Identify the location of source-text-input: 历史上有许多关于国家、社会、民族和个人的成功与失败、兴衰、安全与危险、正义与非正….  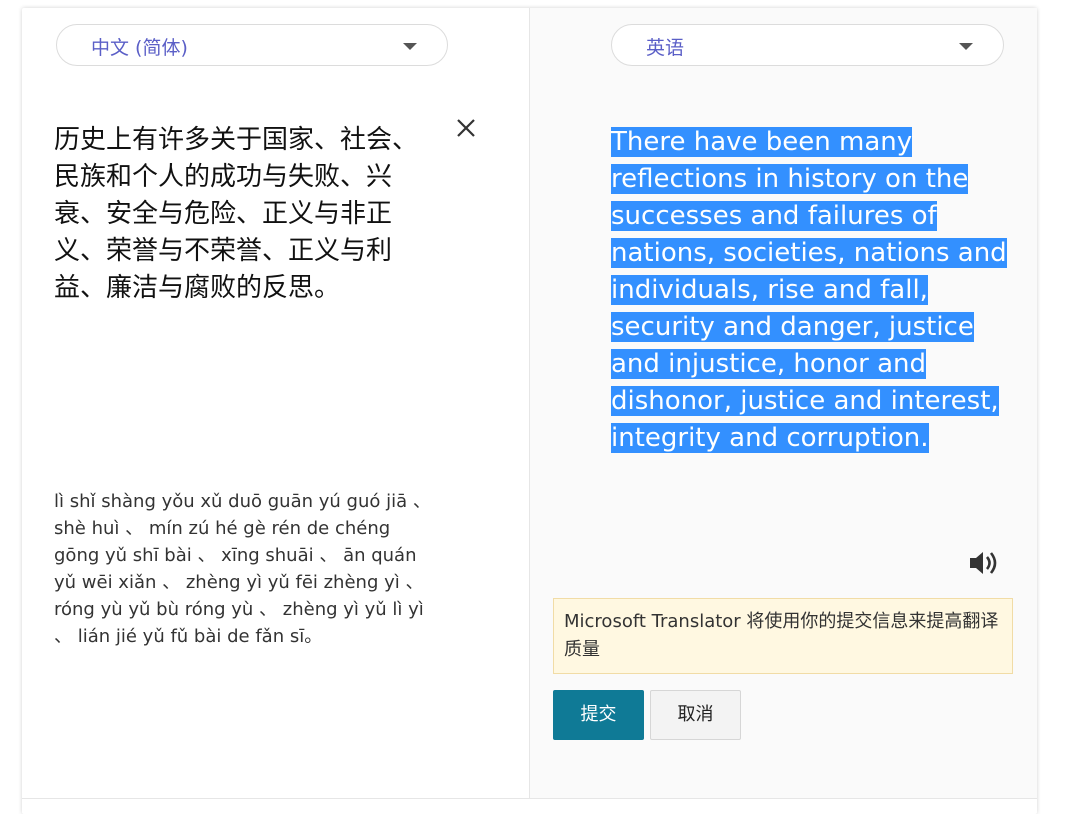
(244, 214).